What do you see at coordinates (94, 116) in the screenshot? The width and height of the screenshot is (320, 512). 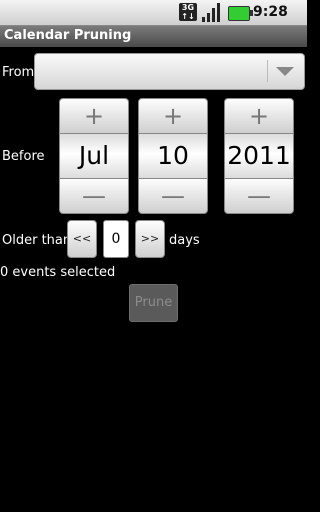 I see `month-increment-button: +` at bounding box center [94, 116].